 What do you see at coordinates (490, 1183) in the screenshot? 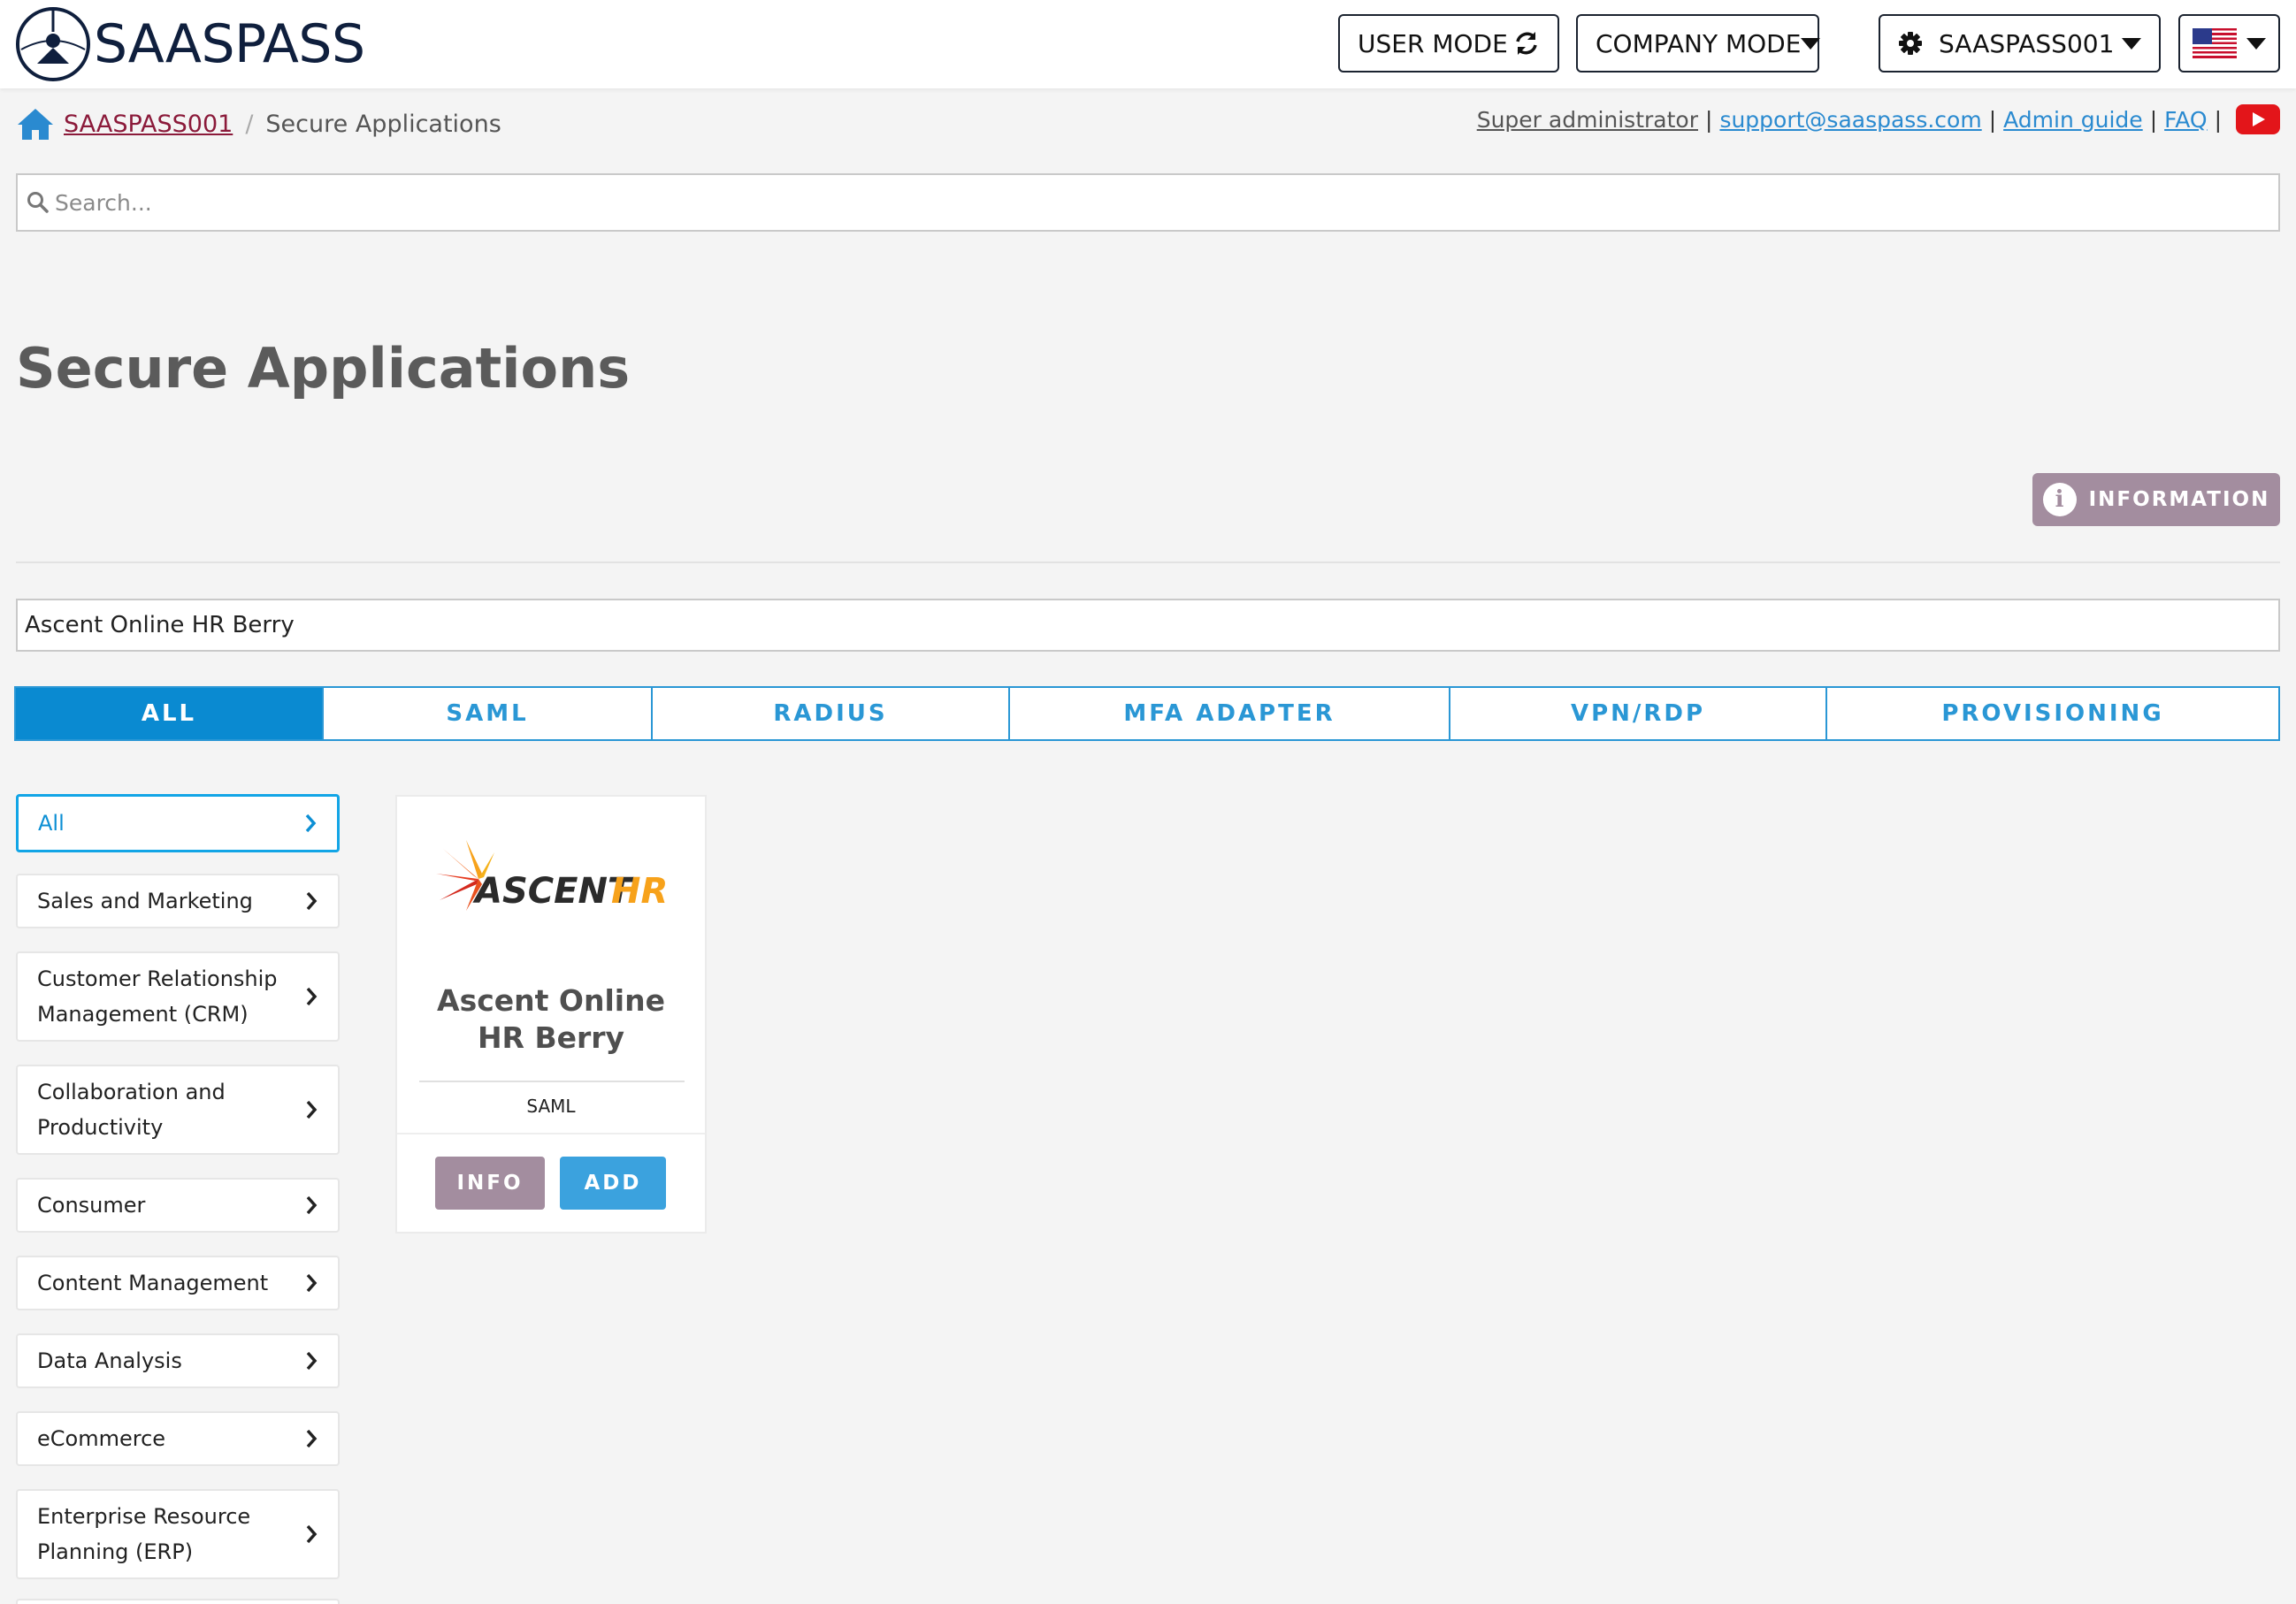
I see `app-info-button: INFO` at bounding box center [490, 1183].